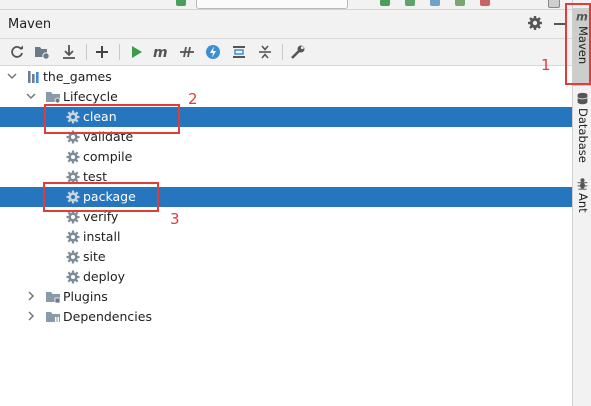 The height and width of the screenshot is (406, 591). Describe the element at coordinates (239, 52) in the screenshot. I see `show-dependencies-icon` at that location.